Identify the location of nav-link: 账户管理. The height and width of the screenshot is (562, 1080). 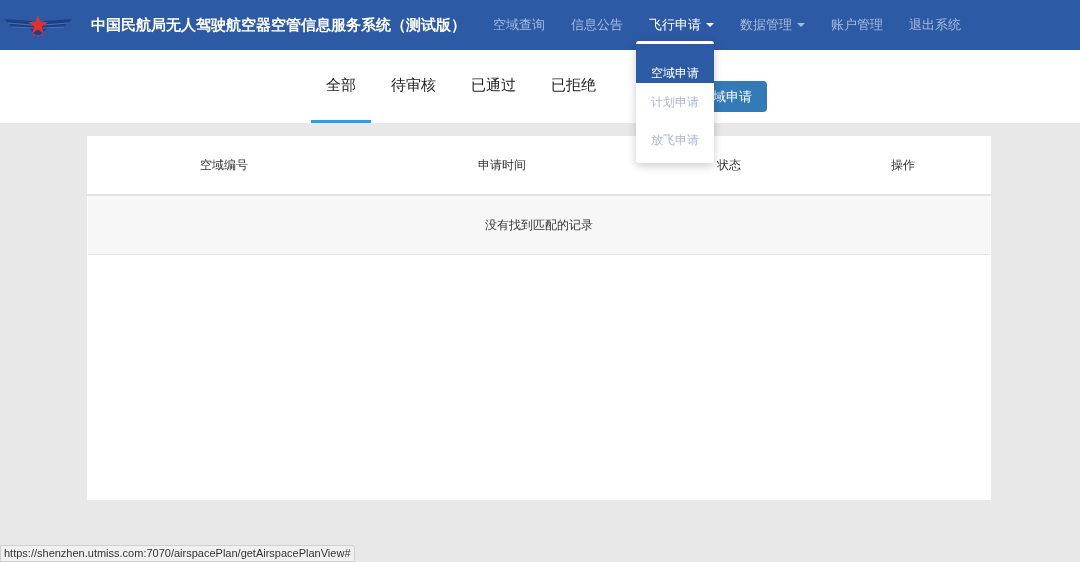
(857, 25).